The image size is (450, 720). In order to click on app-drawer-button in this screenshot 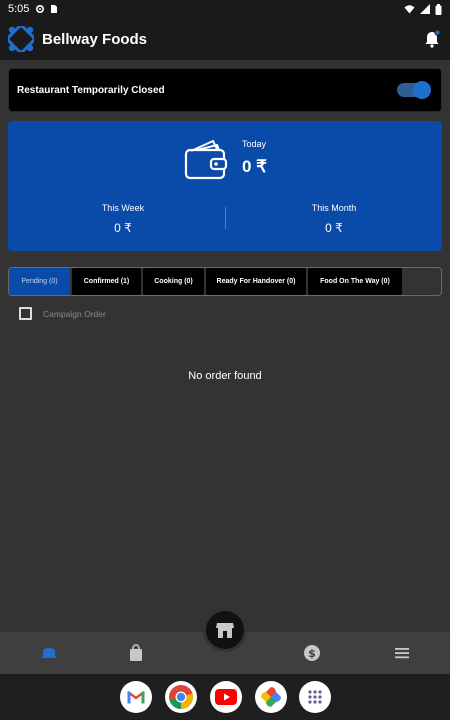, I will do `click(315, 697)`.